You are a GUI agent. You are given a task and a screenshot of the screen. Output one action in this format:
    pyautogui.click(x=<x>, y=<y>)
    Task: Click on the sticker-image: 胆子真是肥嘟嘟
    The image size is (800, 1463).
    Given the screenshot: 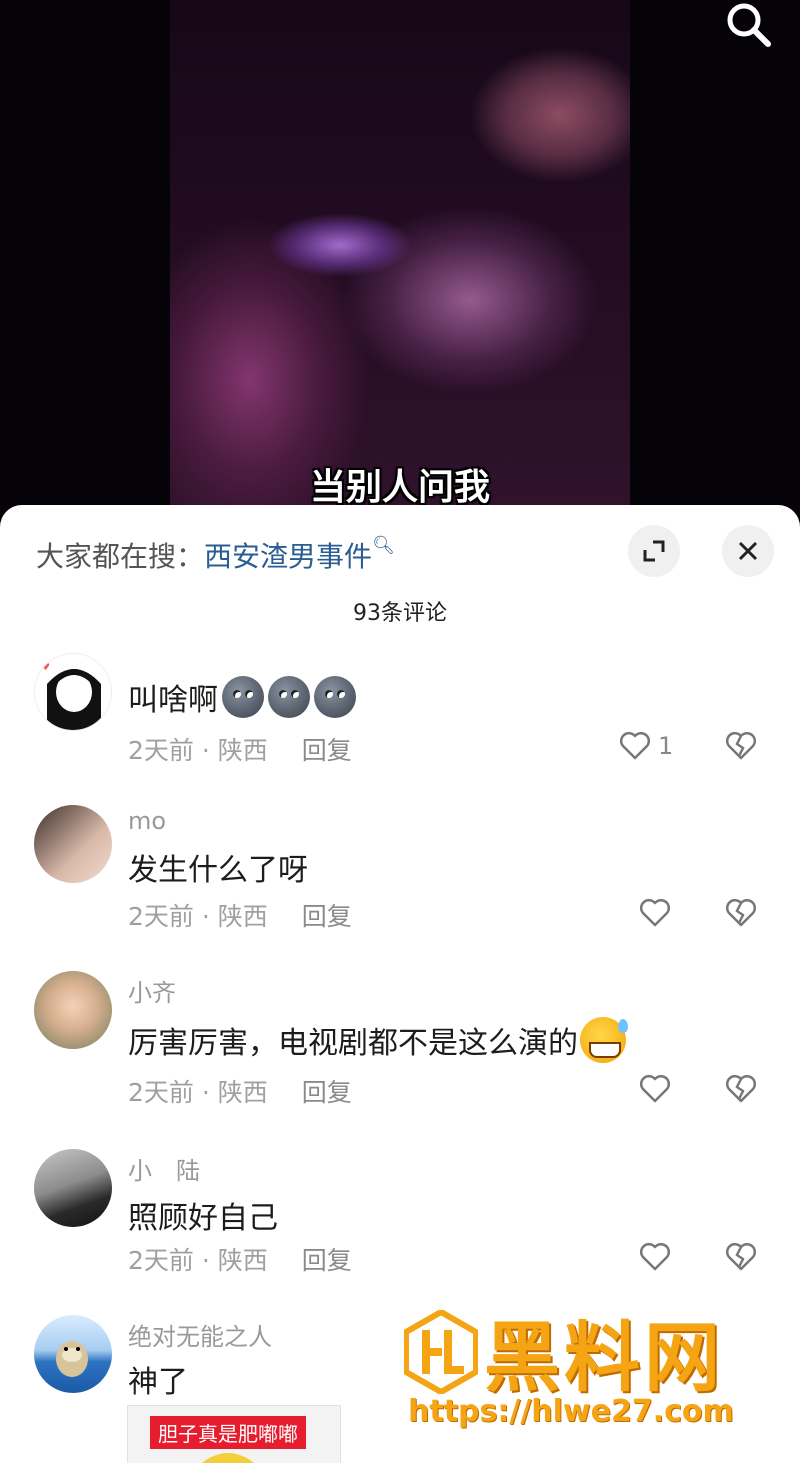 What is the action you would take?
    pyautogui.click(x=234, y=1434)
    